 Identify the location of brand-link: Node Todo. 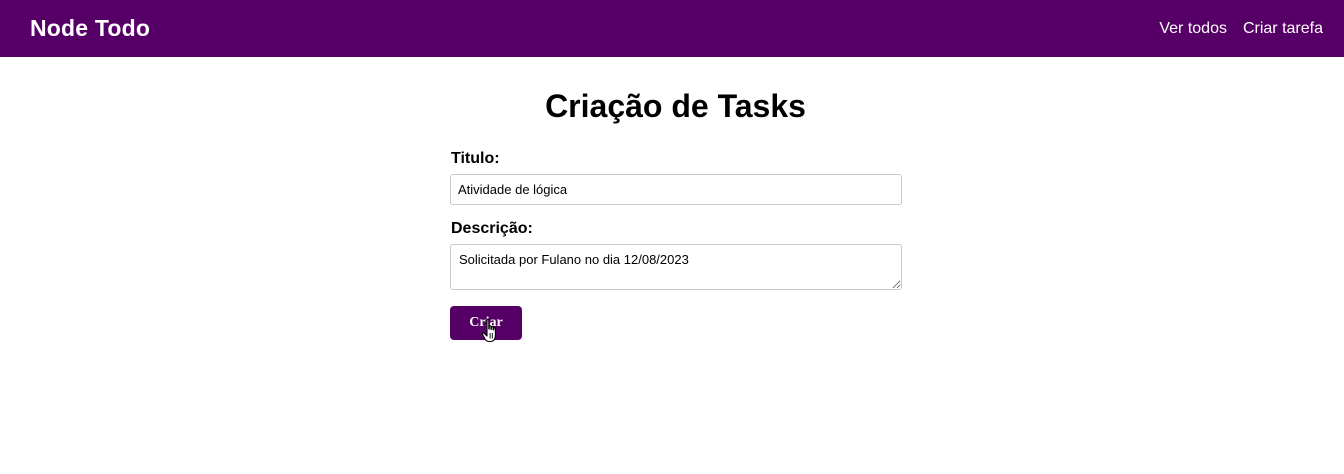
(90, 28).